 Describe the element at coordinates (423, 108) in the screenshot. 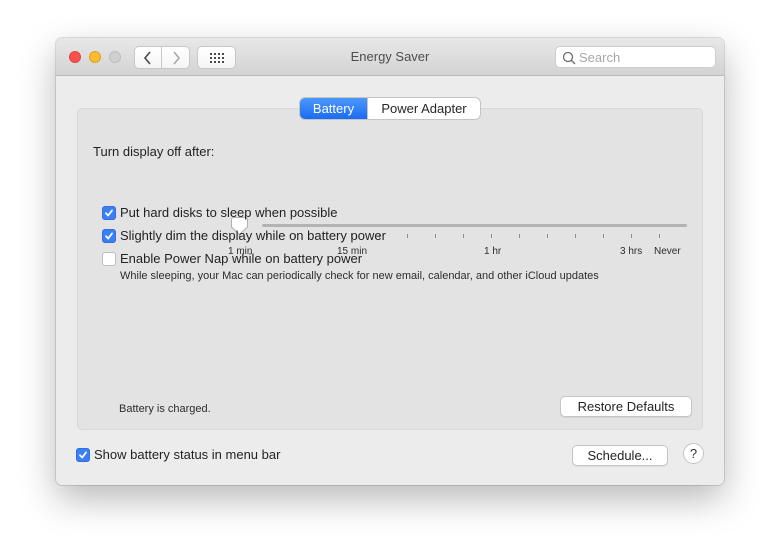

I see `tab-power-adapter: Power Adapter` at that location.